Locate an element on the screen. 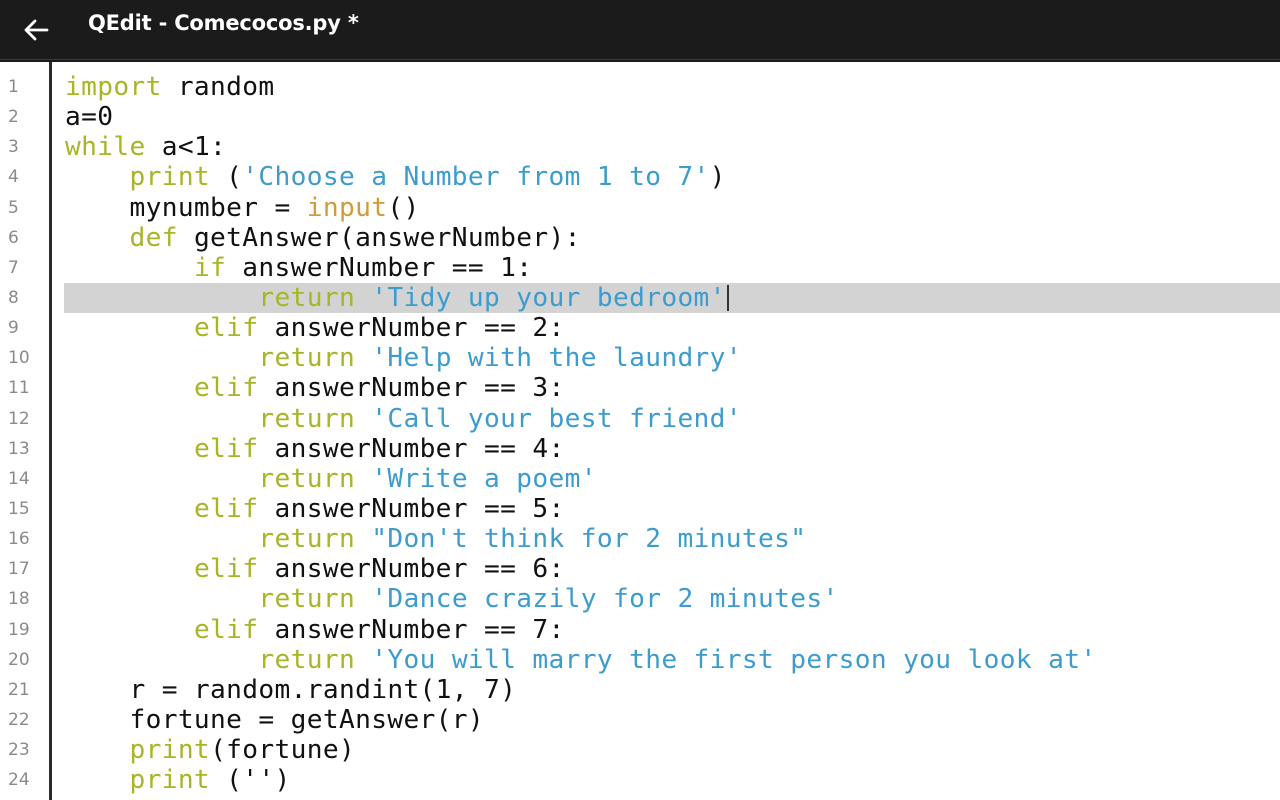 The height and width of the screenshot is (800, 1280). code-token: random is located at coordinates (218, 87).